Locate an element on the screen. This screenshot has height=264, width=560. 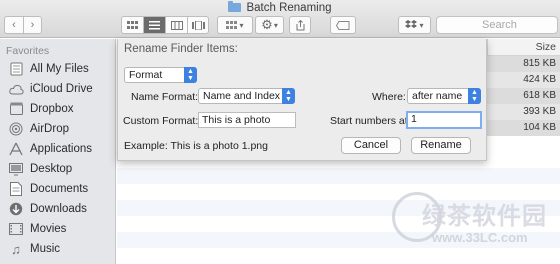
file-size-cell: 815 KB is located at coordinates (523, 64).